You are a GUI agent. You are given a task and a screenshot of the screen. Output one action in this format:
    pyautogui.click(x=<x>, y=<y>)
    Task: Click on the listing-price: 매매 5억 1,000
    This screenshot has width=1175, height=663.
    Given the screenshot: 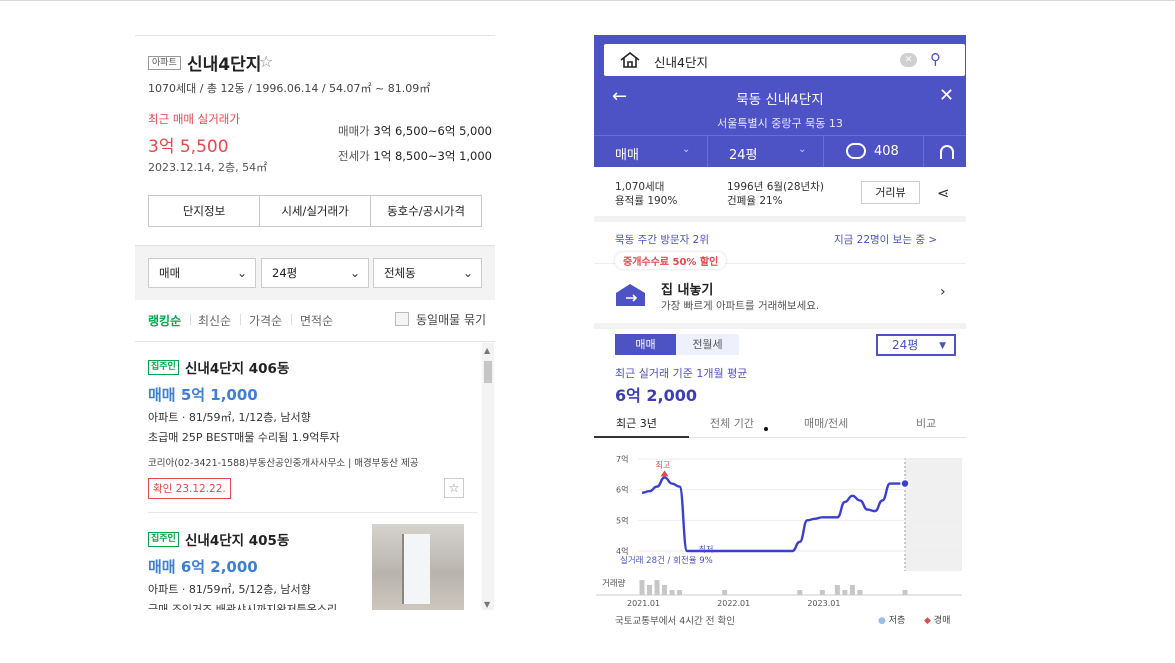 What is the action you would take?
    pyautogui.click(x=203, y=395)
    